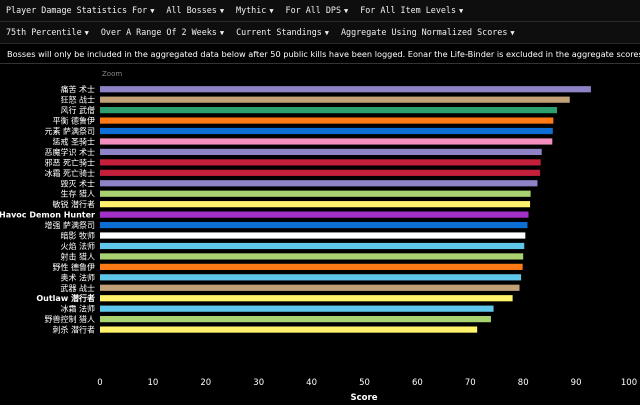 This screenshot has height=405, width=640. What do you see at coordinates (364, 383) in the screenshot?
I see `x-tick-label: 50` at bounding box center [364, 383].